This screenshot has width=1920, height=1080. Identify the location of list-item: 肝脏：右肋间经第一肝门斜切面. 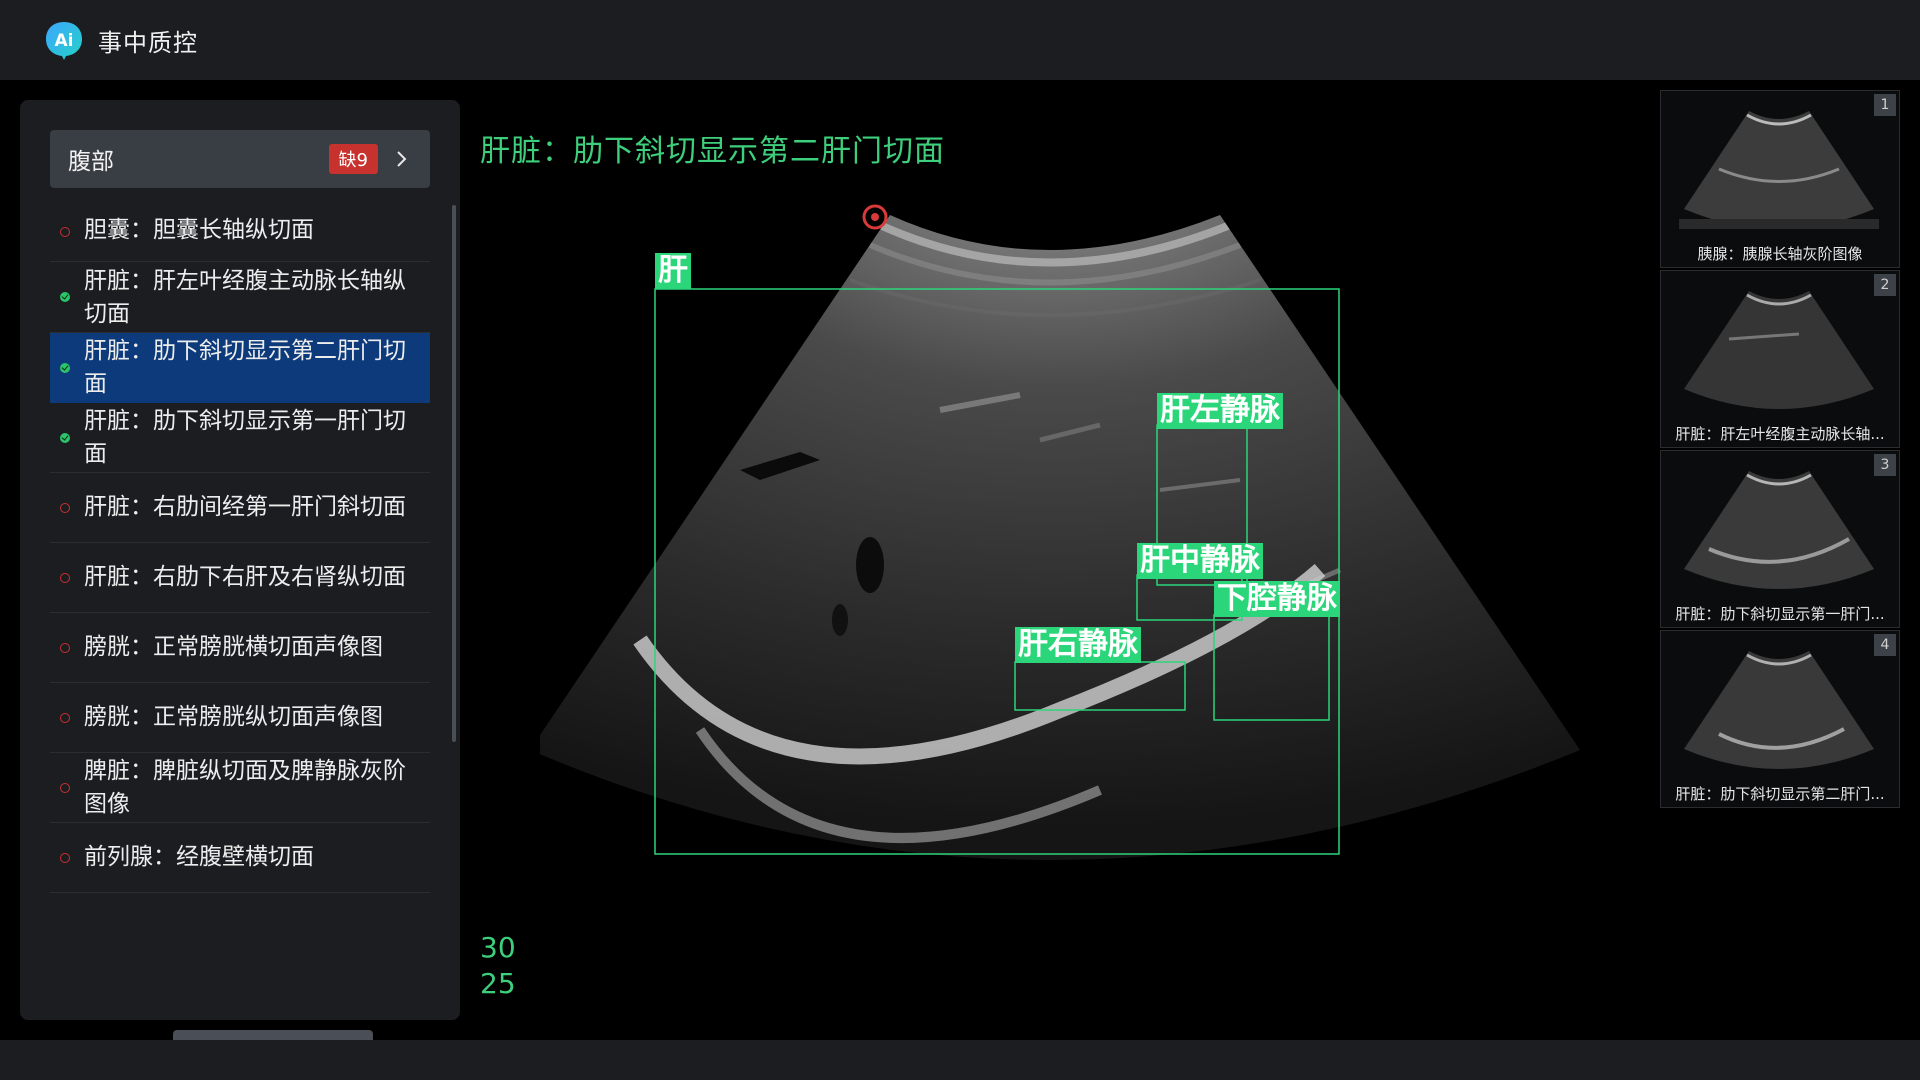
(240, 508).